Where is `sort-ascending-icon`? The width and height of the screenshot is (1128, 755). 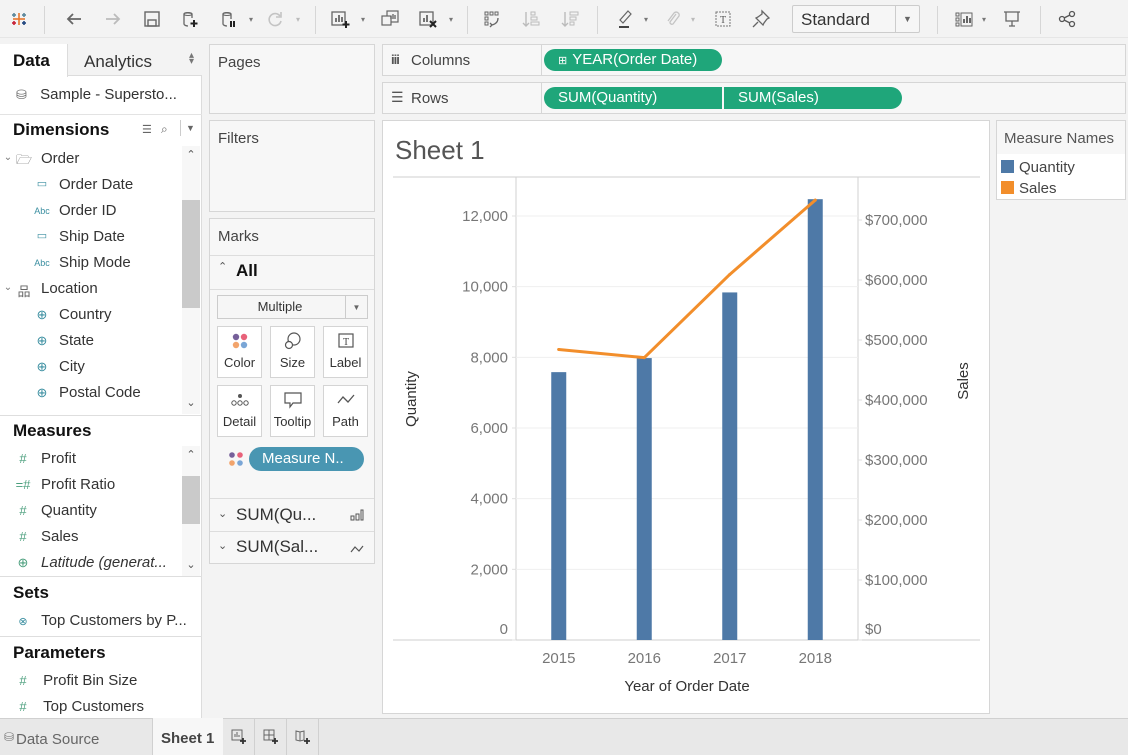 sort-ascending-icon is located at coordinates (531, 19).